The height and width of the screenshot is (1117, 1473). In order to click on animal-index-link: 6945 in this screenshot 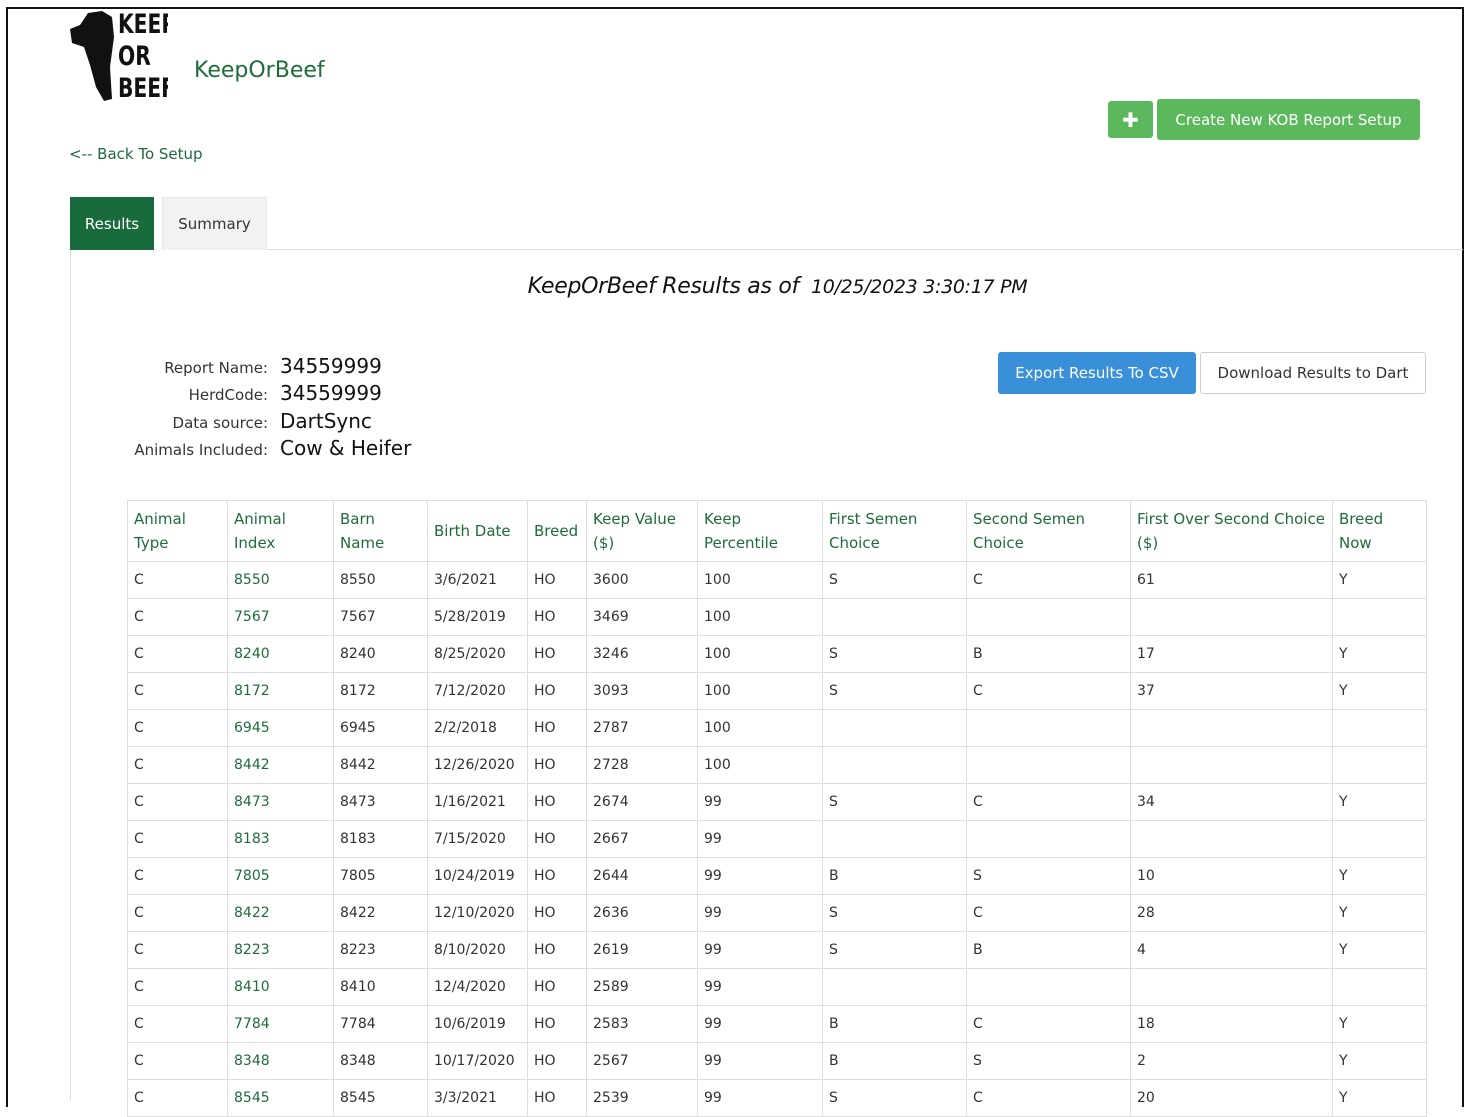, I will do `click(280, 728)`.